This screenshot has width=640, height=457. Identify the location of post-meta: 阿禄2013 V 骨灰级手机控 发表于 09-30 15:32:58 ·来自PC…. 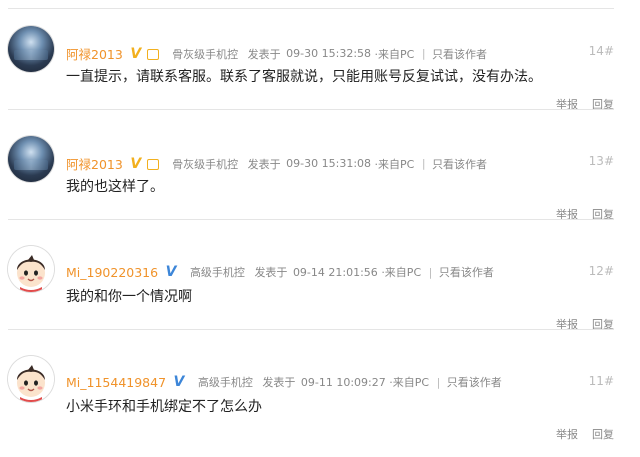
(340, 53).